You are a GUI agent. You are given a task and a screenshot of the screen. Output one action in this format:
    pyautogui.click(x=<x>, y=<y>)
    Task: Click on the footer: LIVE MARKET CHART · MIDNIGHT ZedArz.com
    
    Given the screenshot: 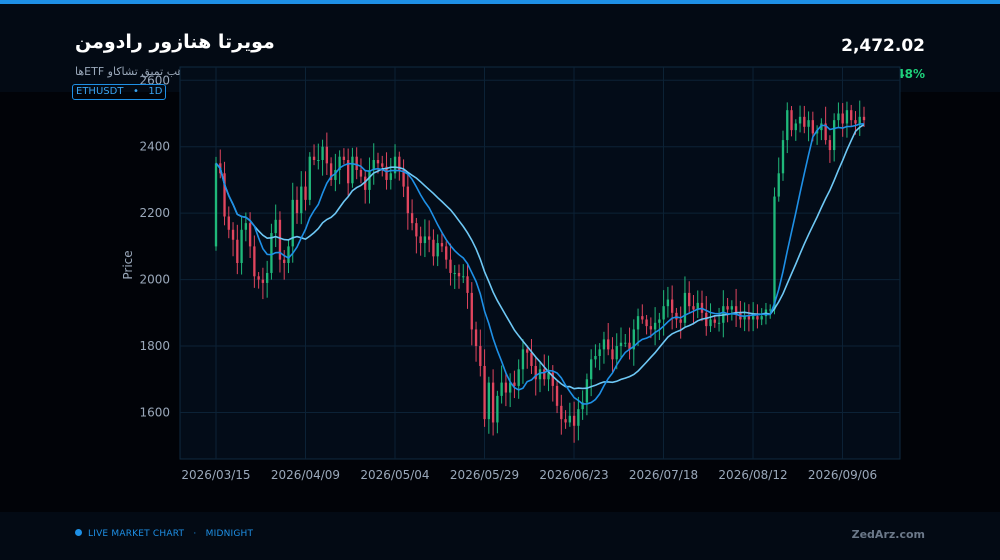 What is the action you would take?
    pyautogui.click(x=500, y=536)
    